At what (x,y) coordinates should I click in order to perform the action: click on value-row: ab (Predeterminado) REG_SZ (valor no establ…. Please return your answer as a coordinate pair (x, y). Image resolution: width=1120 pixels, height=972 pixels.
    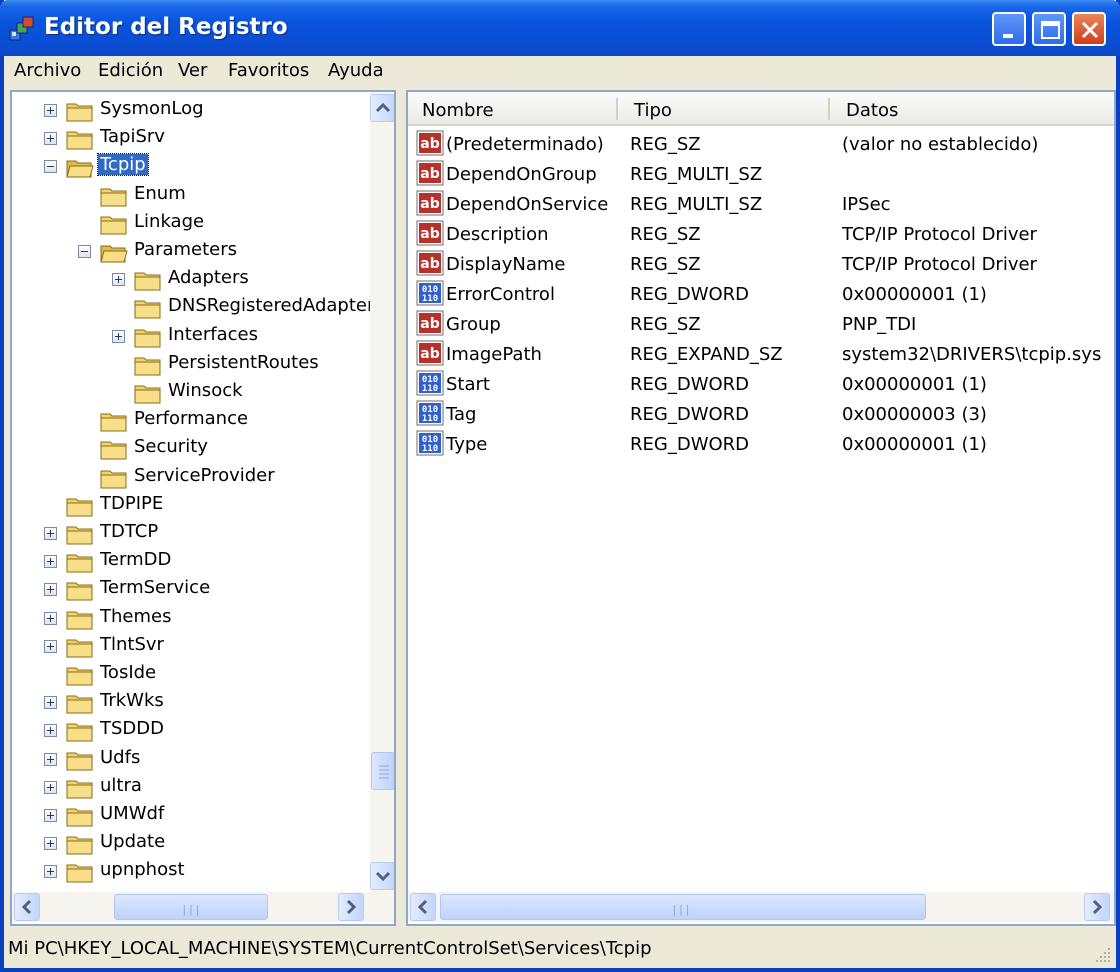
    Looking at the image, I should click on (761, 145).